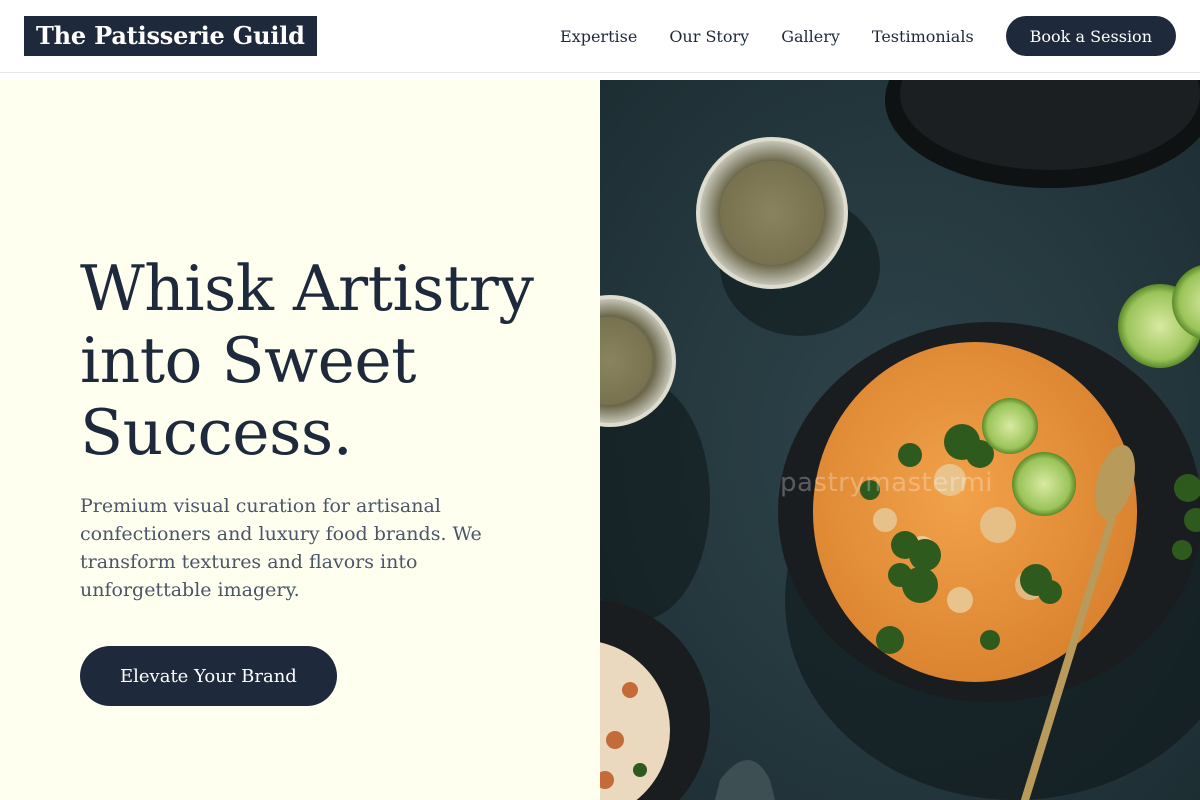 The image size is (1200, 800). What do you see at coordinates (1090, 36) in the screenshot?
I see `book-session-button: Book a Session` at bounding box center [1090, 36].